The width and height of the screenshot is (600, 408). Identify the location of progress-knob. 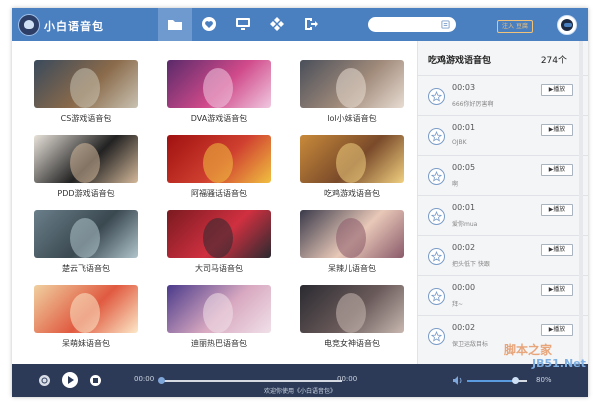
(161, 380).